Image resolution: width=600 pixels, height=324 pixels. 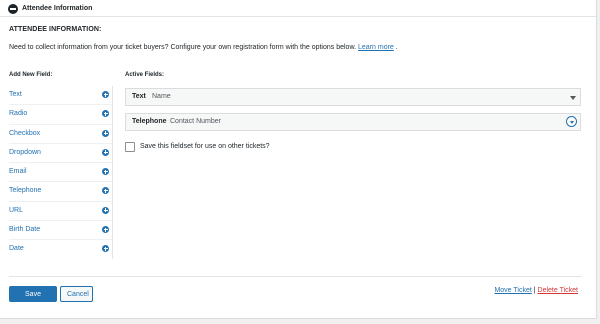 I want to click on field-label: Email, so click(x=18, y=172).